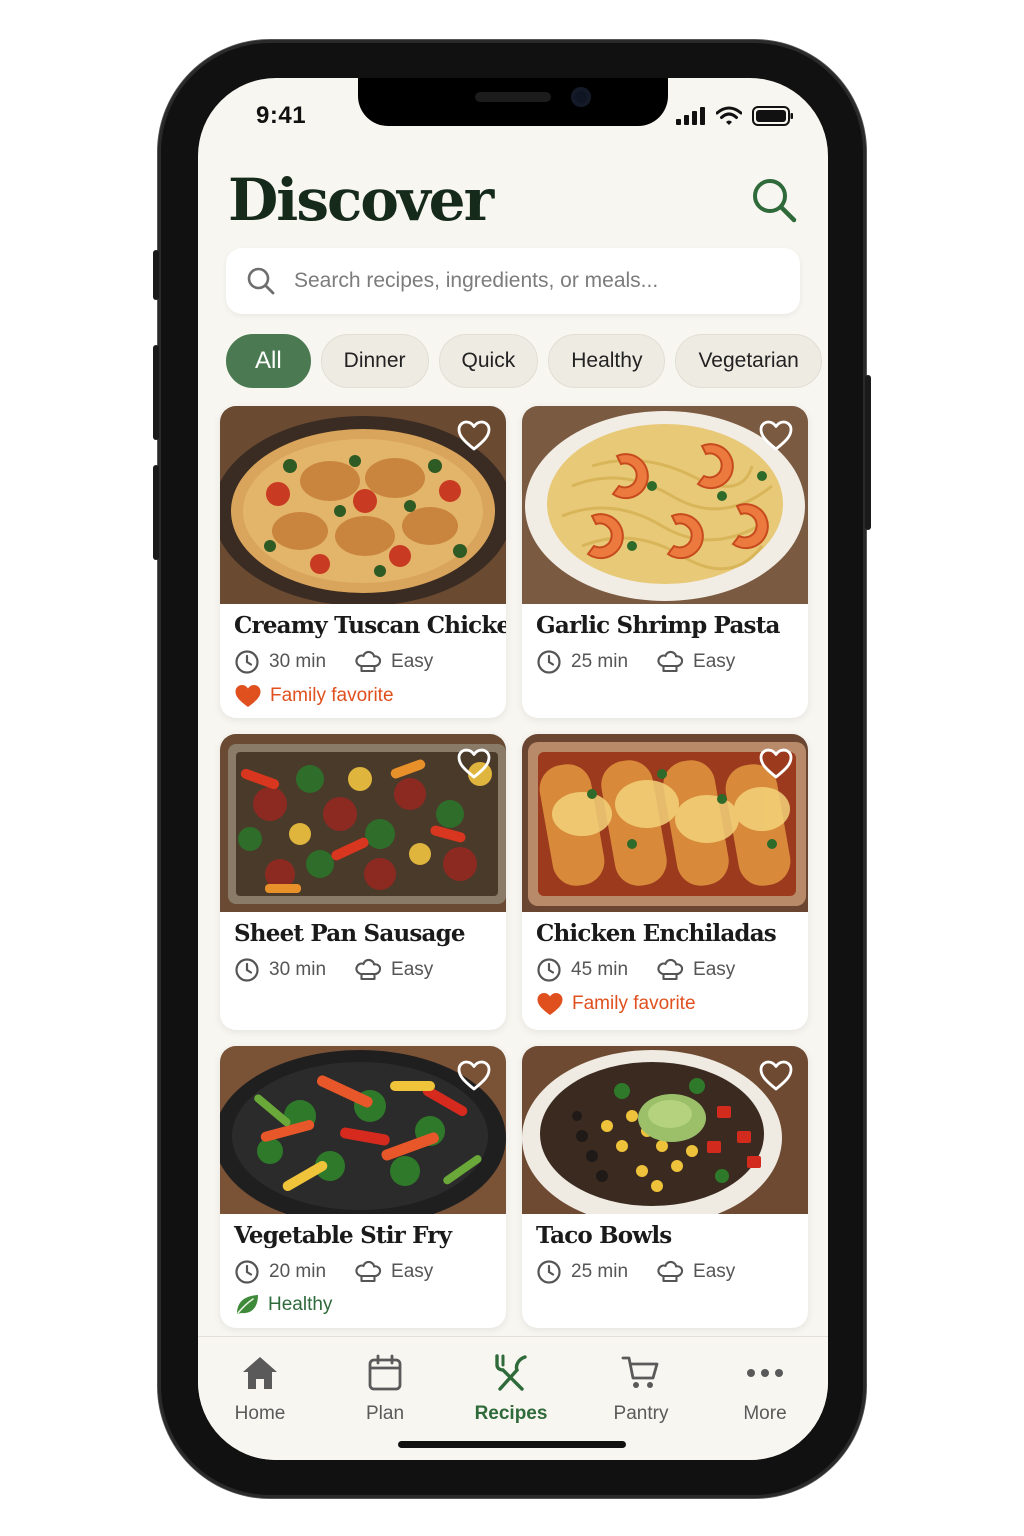 The height and width of the screenshot is (1536, 1024). I want to click on search-bar, so click(513, 281).